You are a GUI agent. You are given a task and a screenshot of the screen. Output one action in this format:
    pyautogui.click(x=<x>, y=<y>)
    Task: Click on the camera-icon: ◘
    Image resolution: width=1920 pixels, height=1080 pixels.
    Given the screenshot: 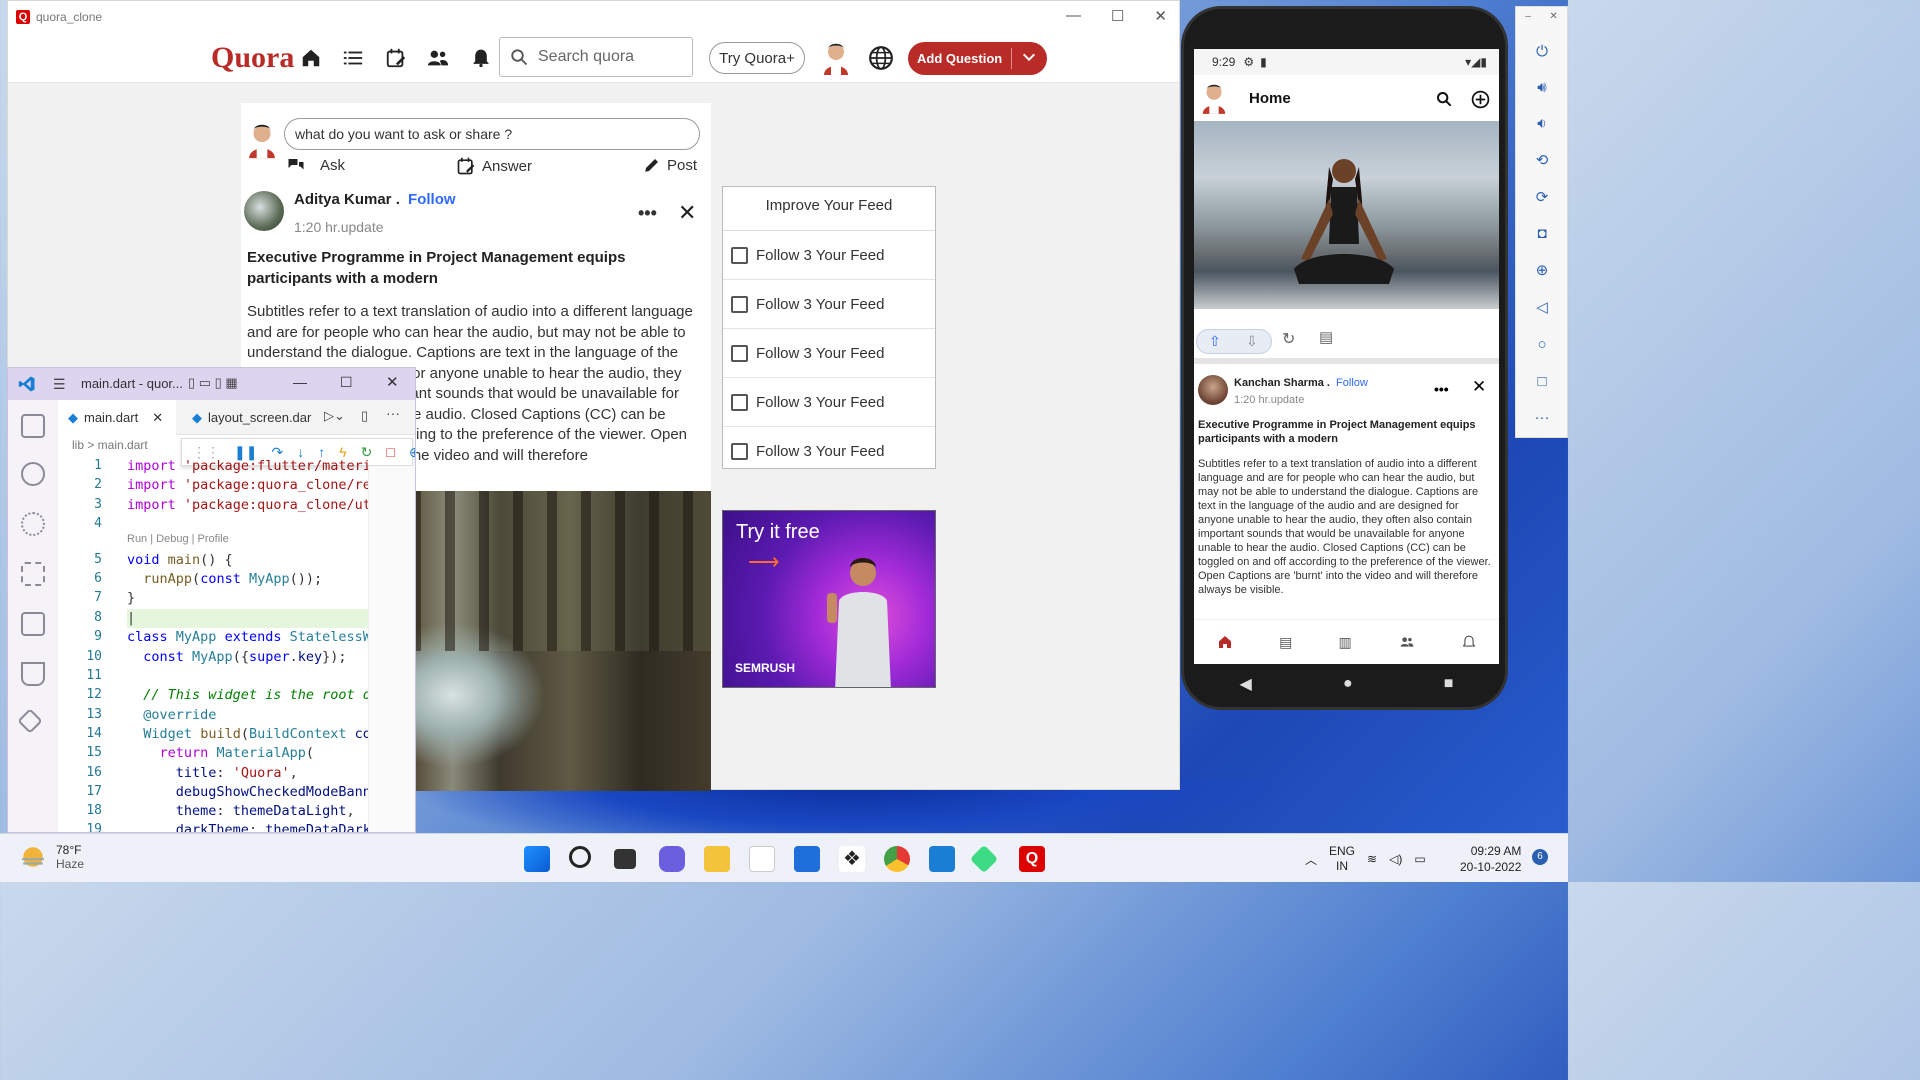 What is the action you would take?
    pyautogui.click(x=1542, y=233)
    